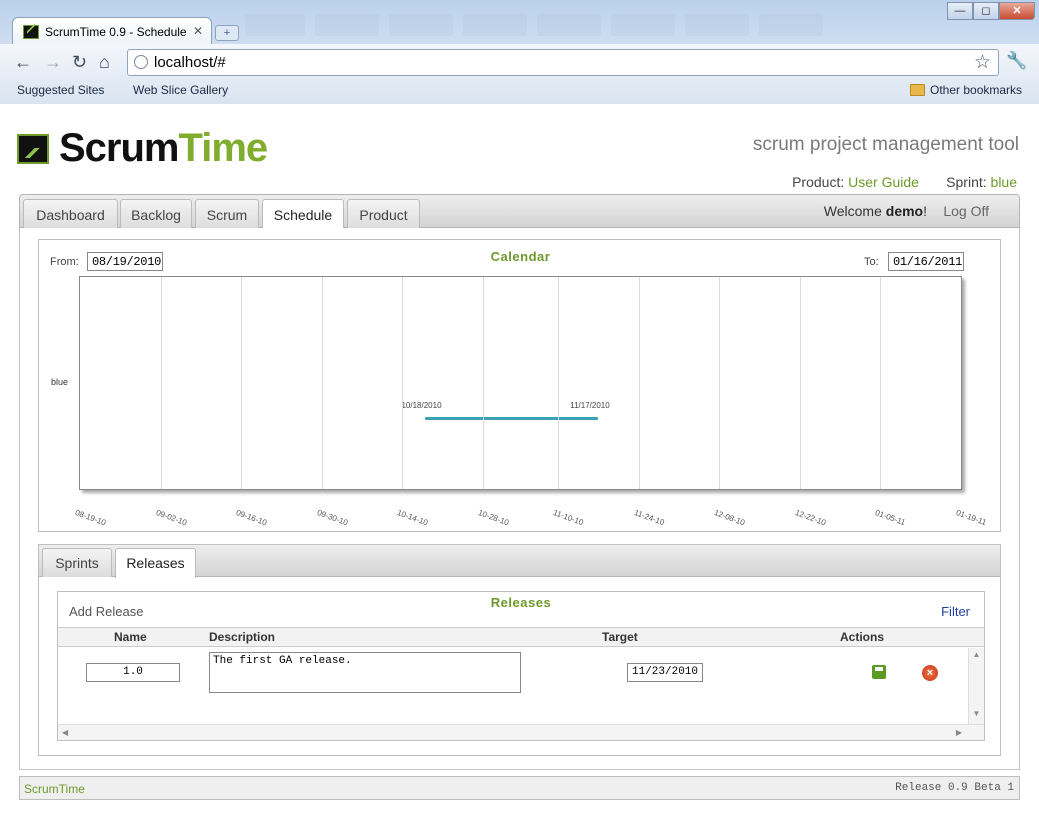 Image resolution: width=1039 pixels, height=825 pixels. What do you see at coordinates (242, 637) in the screenshot?
I see `column-description: Description` at bounding box center [242, 637].